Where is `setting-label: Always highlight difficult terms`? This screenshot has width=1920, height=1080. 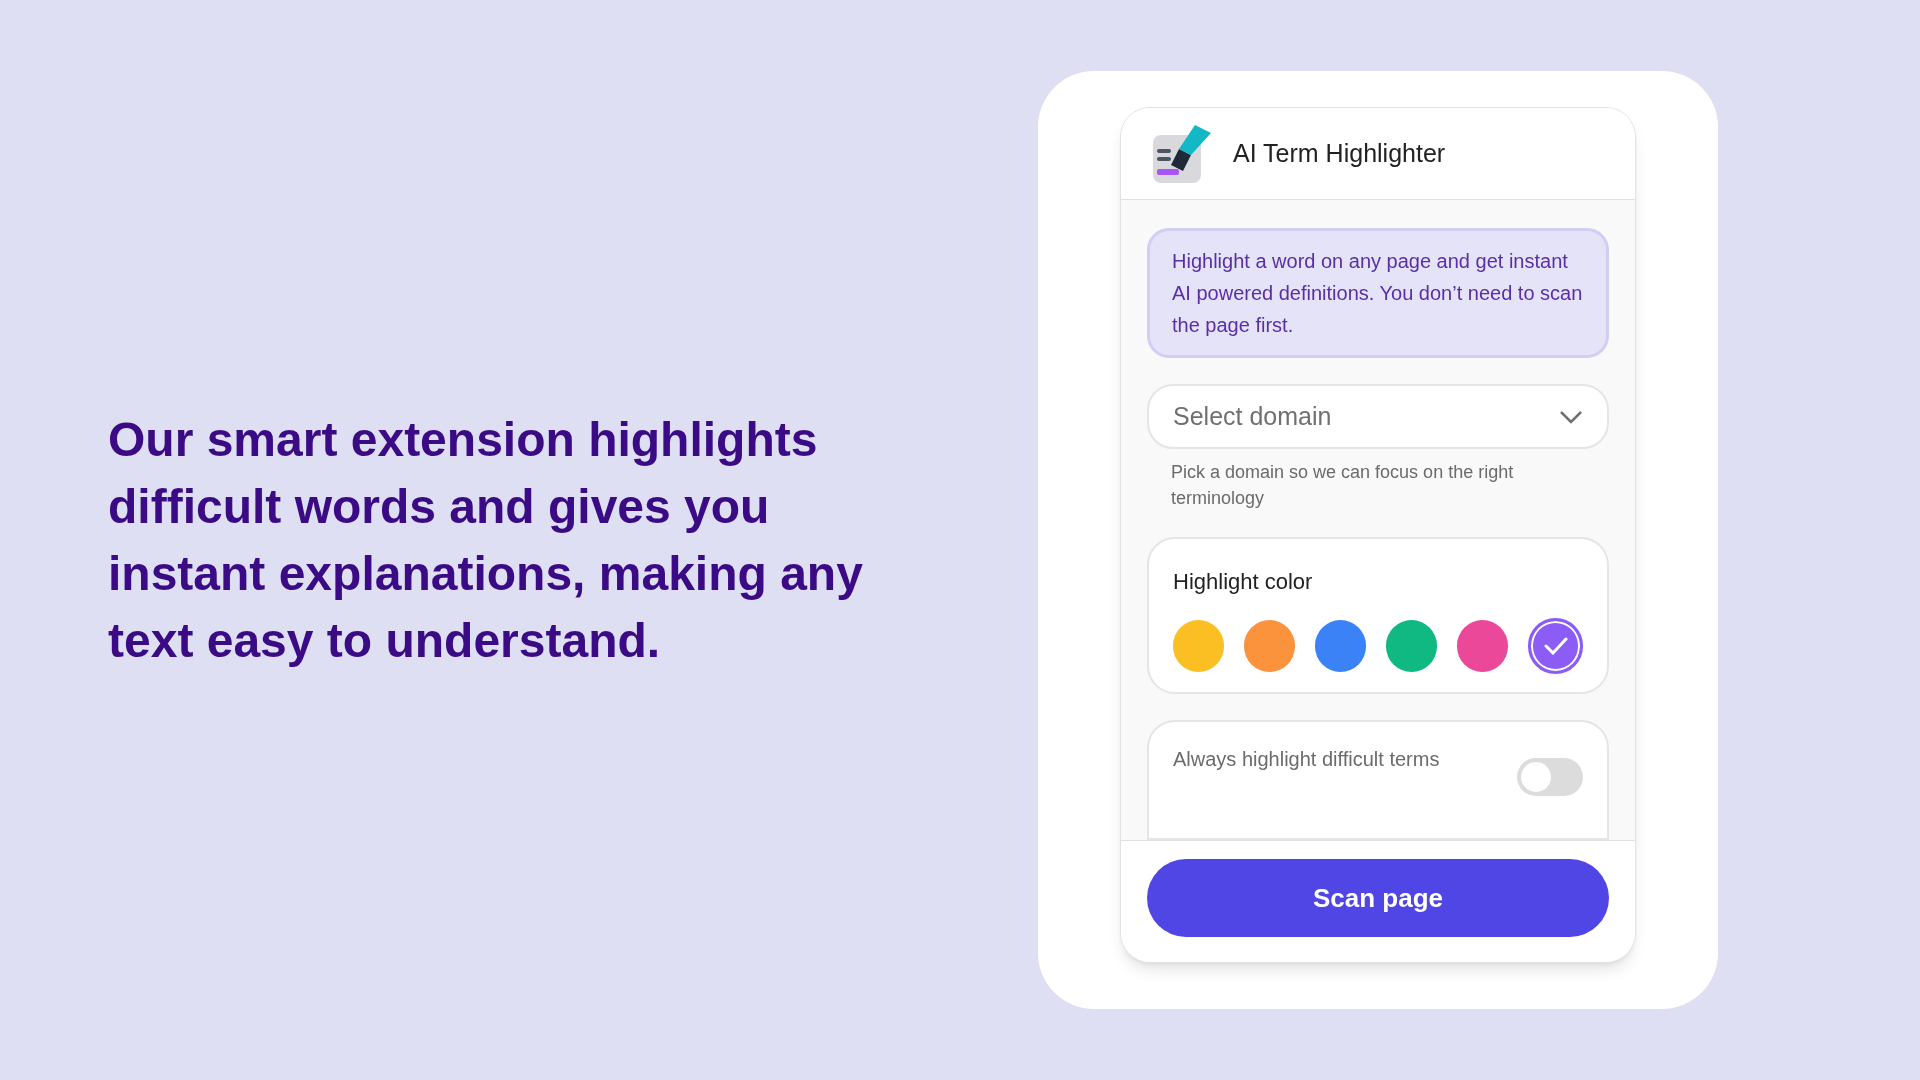 setting-label: Always highlight difficult terms is located at coordinates (1306, 759).